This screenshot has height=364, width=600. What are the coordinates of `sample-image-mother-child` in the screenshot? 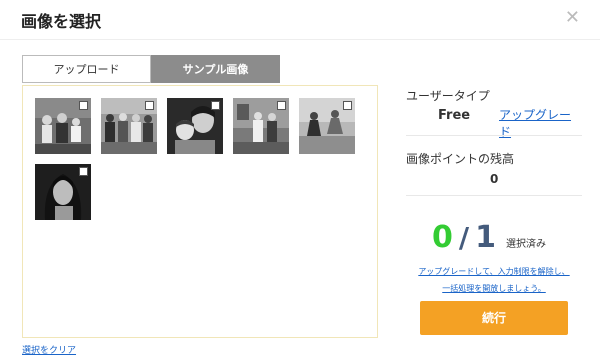 It's located at (195, 126).